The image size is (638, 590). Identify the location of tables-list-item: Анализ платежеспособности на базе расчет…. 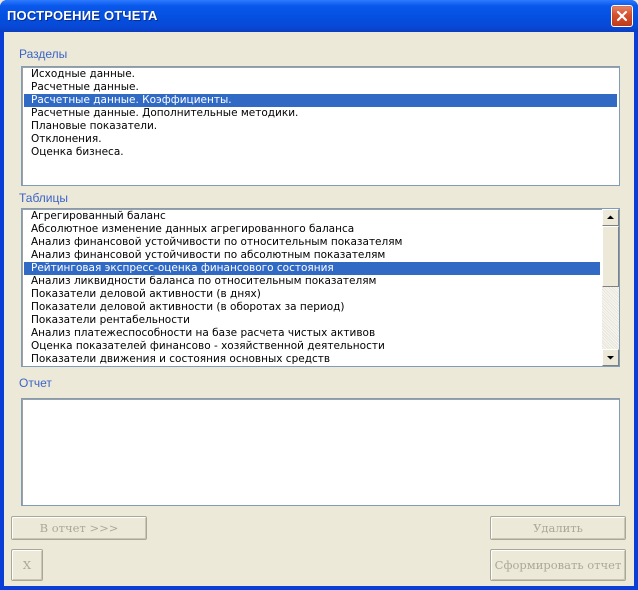
(312, 333).